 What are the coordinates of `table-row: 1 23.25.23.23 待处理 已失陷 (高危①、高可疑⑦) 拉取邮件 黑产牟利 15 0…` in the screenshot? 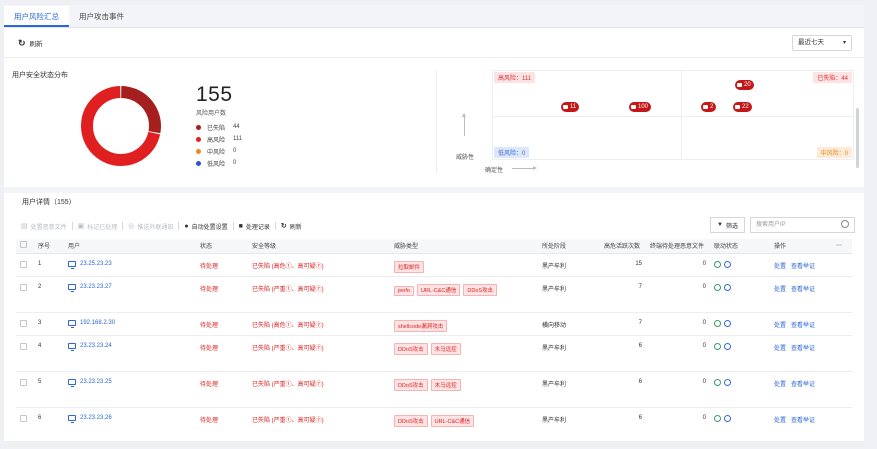 It's located at (434, 265).